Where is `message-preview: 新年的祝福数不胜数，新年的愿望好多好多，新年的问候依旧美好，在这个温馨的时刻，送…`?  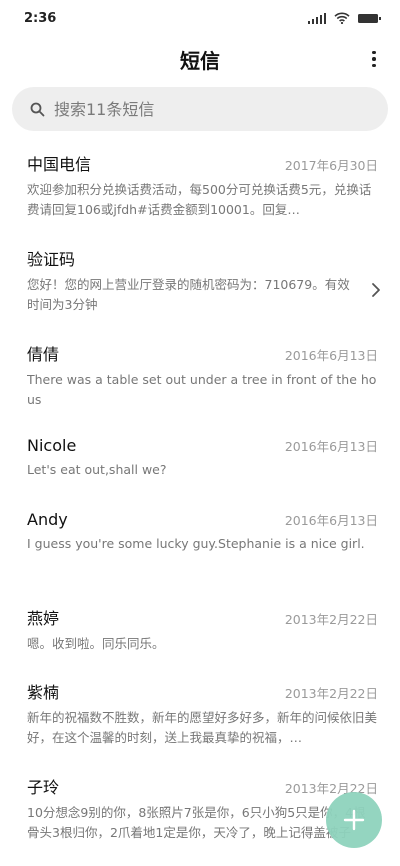
message-preview: 新年的祝福数不胜数，新年的愿望好多好多，新年的问候依旧美好，在这个温馨的时刻，送… is located at coordinates (202, 727).